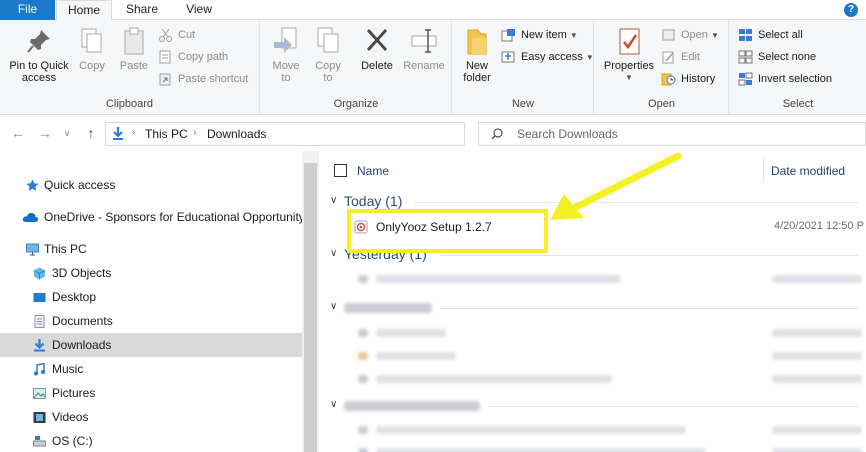 Image resolution: width=866 pixels, height=452 pixels. Describe the element at coordinates (39, 297) in the screenshot. I see `desktop-icon` at that location.